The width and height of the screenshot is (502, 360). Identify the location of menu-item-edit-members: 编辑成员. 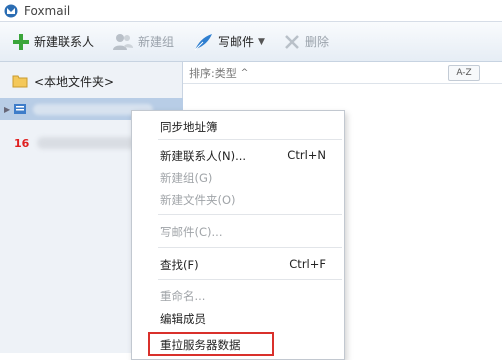
(238, 318).